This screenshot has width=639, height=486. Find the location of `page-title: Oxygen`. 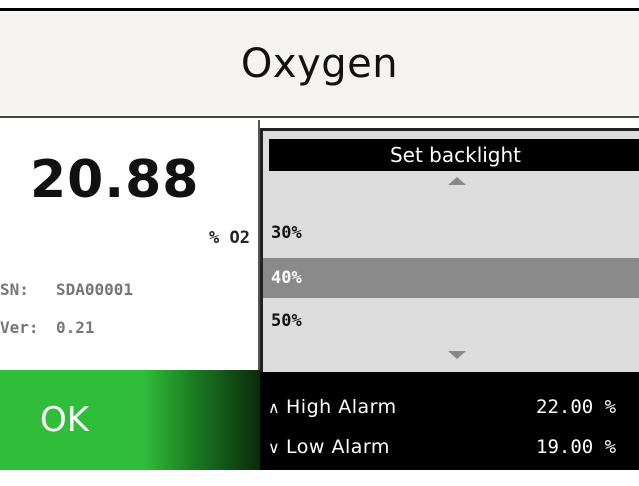

page-title: Oxygen is located at coordinates (319, 63).